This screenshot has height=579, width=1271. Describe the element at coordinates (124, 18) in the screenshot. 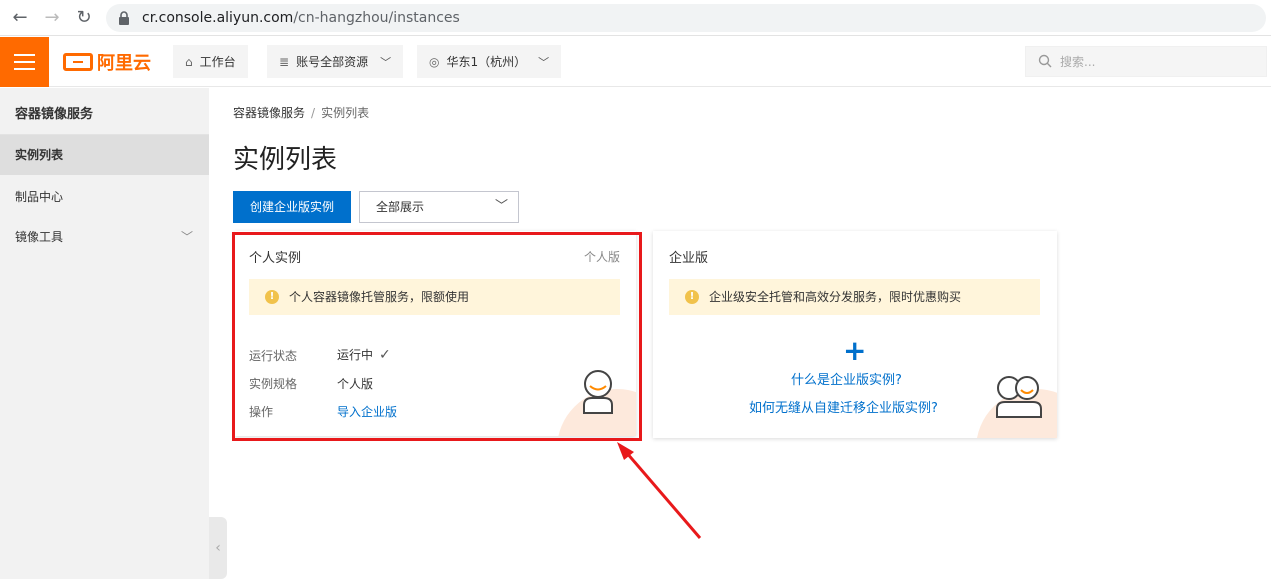

I see `lock-icon` at that location.